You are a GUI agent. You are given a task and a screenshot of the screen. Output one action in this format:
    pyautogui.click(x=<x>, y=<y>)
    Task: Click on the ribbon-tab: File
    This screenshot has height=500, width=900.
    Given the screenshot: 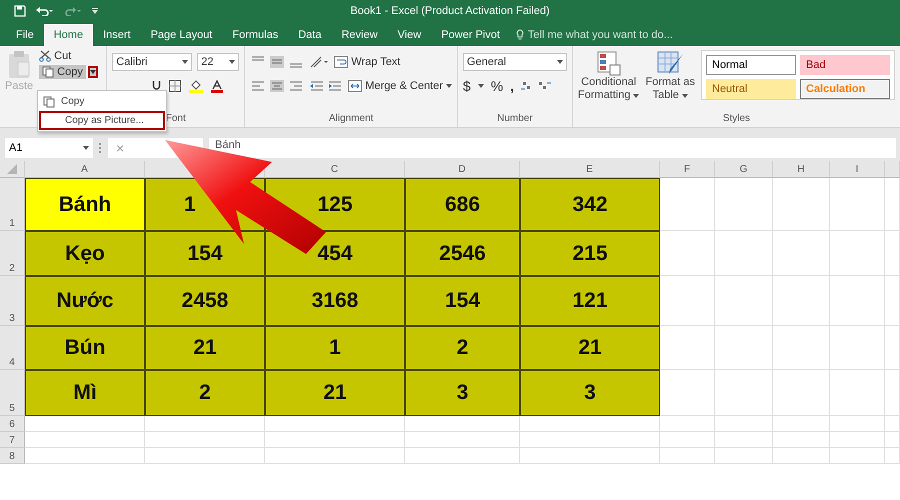 What is the action you would take?
    pyautogui.click(x=25, y=35)
    